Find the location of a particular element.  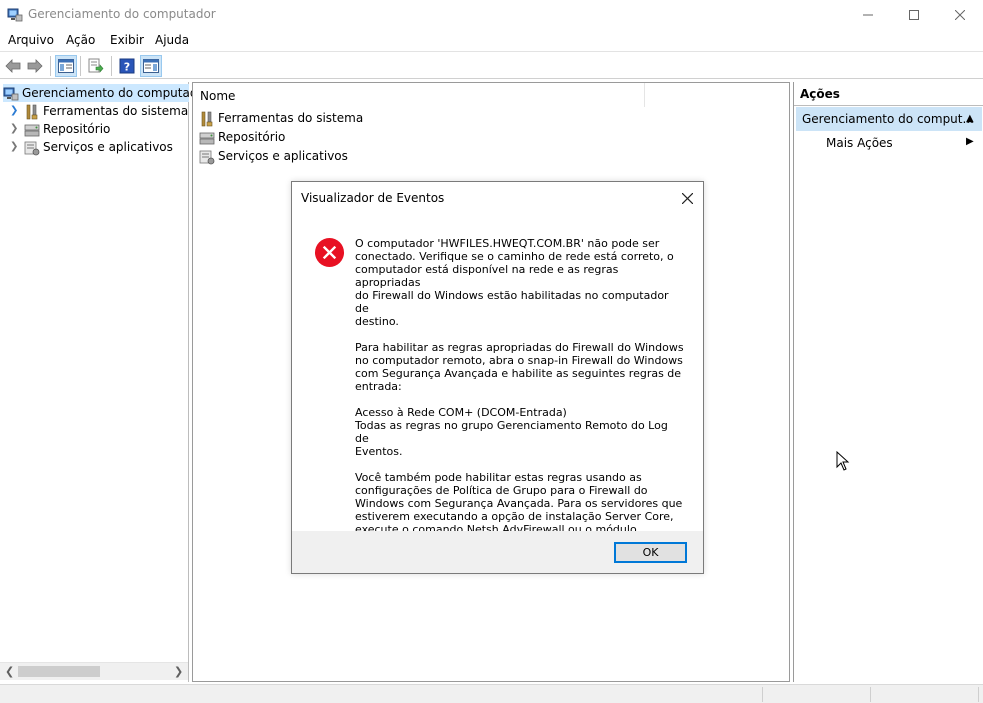

minimize-icon is located at coordinates (868, 15).